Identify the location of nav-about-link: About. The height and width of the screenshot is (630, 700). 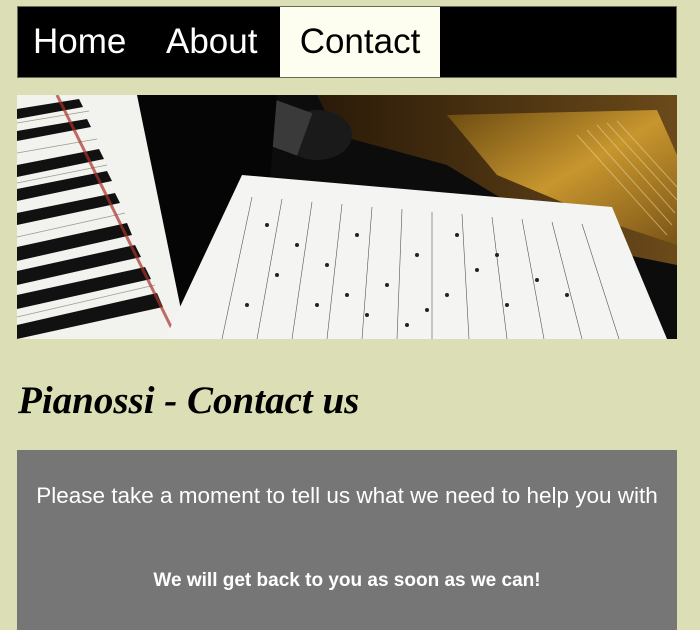
(211, 42).